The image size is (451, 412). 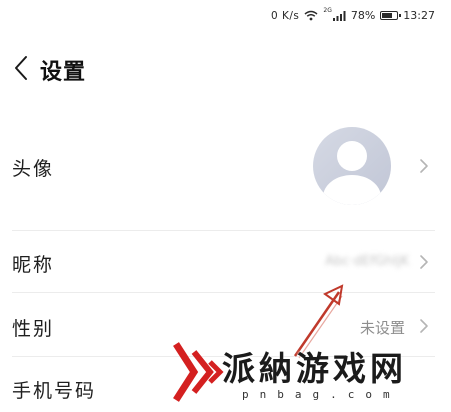 I want to click on settings-row-nickname: 昵称 Abc·dEfGhIjK, so click(x=225, y=262).